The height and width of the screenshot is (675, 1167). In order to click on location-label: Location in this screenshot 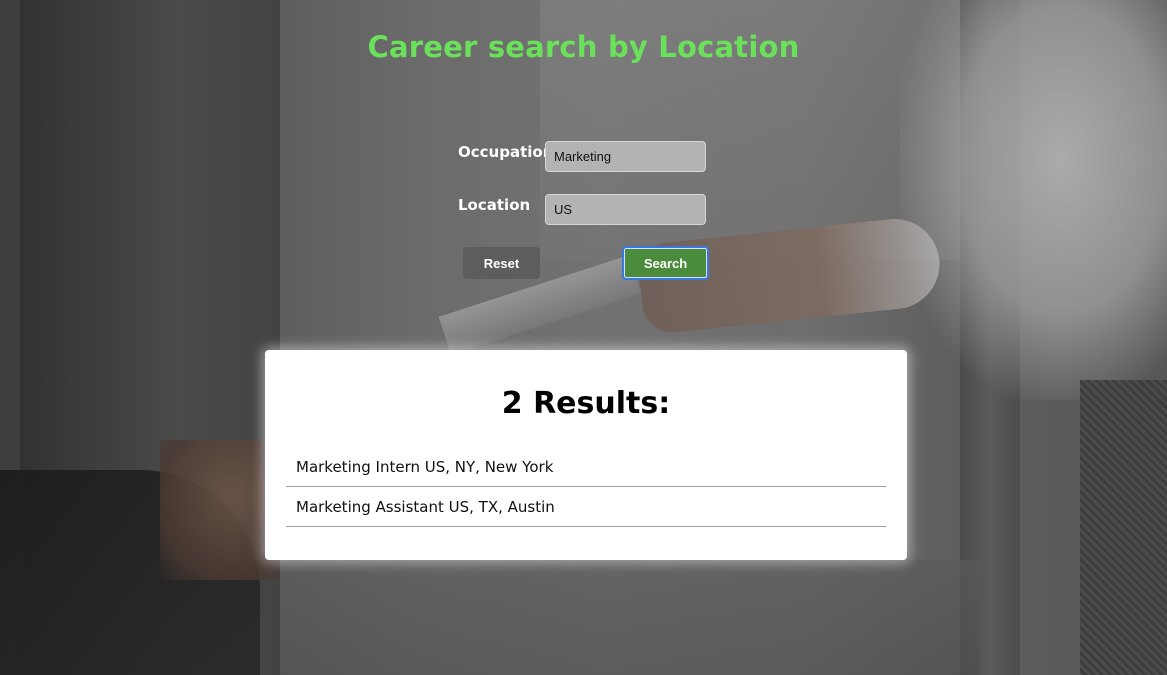, I will do `click(494, 205)`.